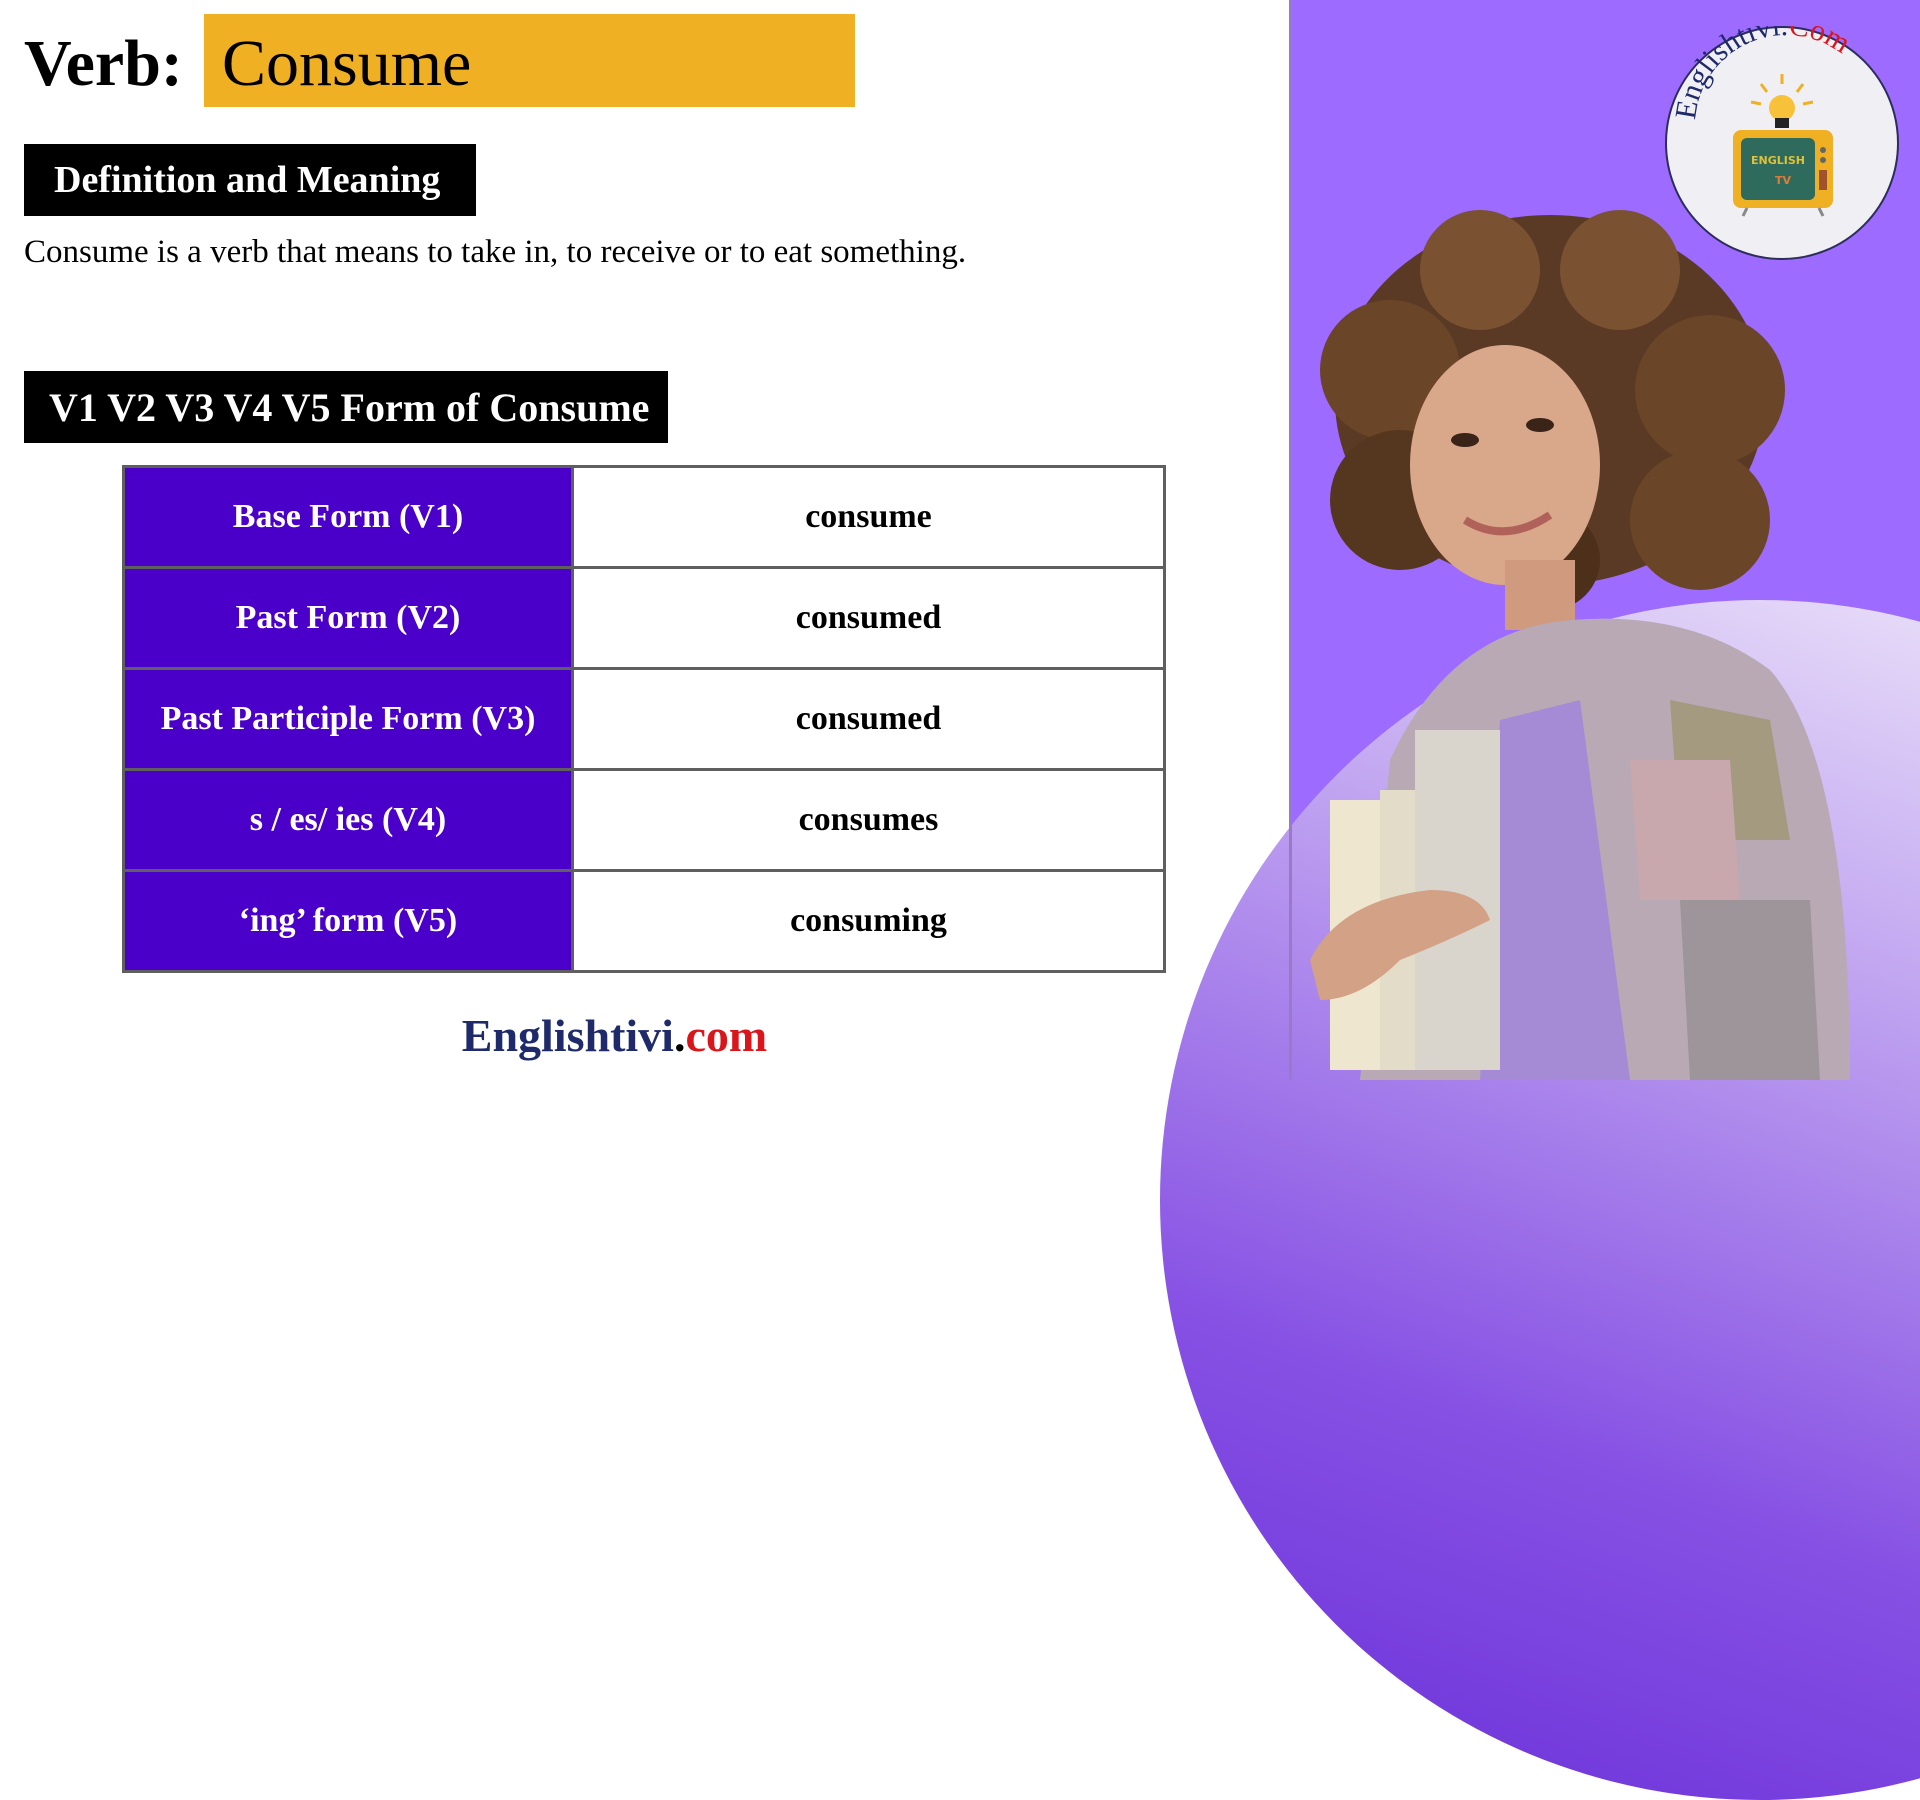  I want to click on light-bulb-icon, so click(1782, 101).